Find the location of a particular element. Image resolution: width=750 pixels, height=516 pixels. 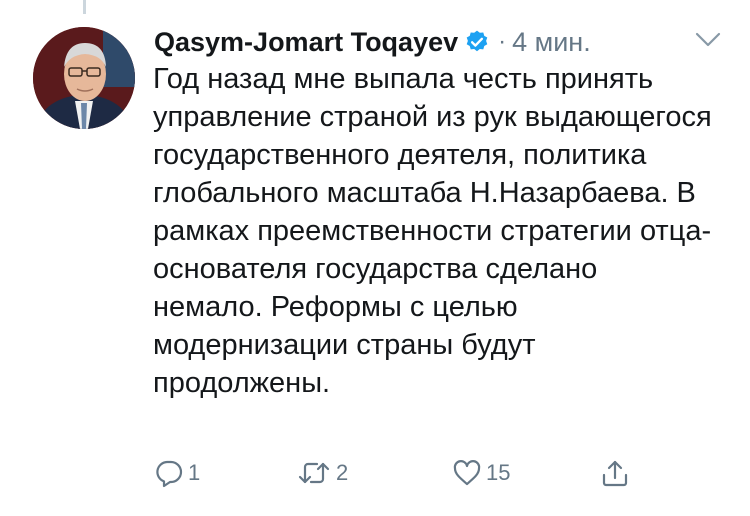

retweet-icon is located at coordinates (314, 473).